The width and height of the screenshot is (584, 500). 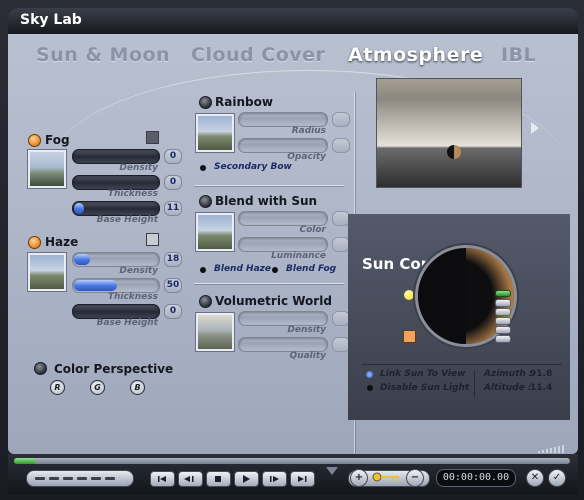 I want to click on blend-with-sun-toggle, so click(x=205, y=201).